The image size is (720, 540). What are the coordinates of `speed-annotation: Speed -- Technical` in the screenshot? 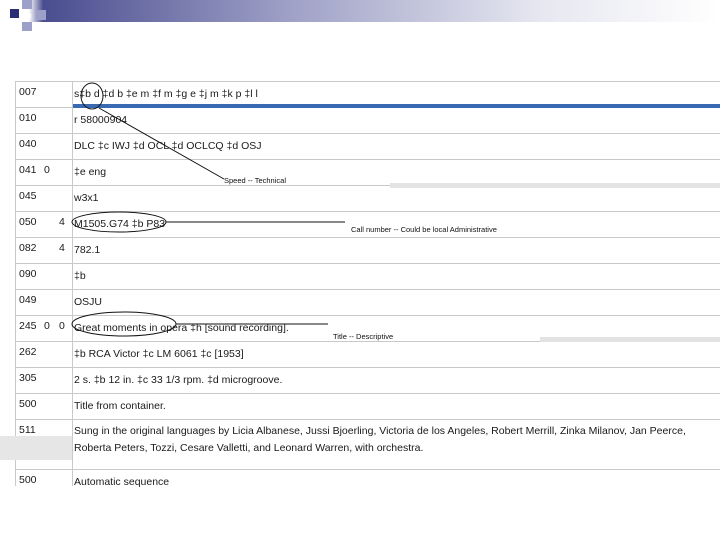 It's located at (255, 180).